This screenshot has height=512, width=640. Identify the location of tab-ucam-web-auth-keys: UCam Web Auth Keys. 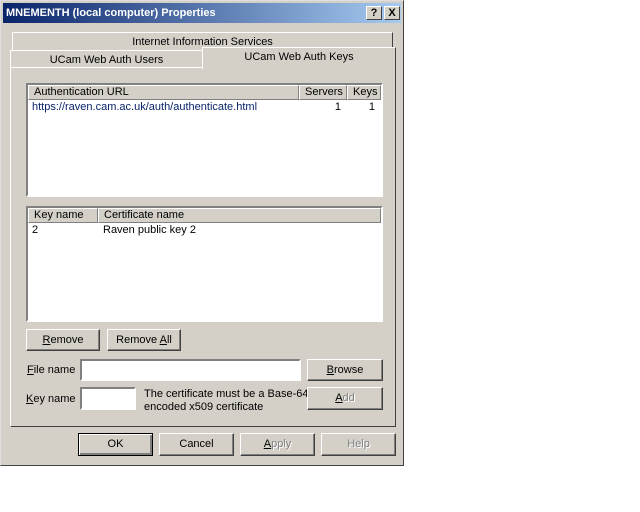
(299, 58).